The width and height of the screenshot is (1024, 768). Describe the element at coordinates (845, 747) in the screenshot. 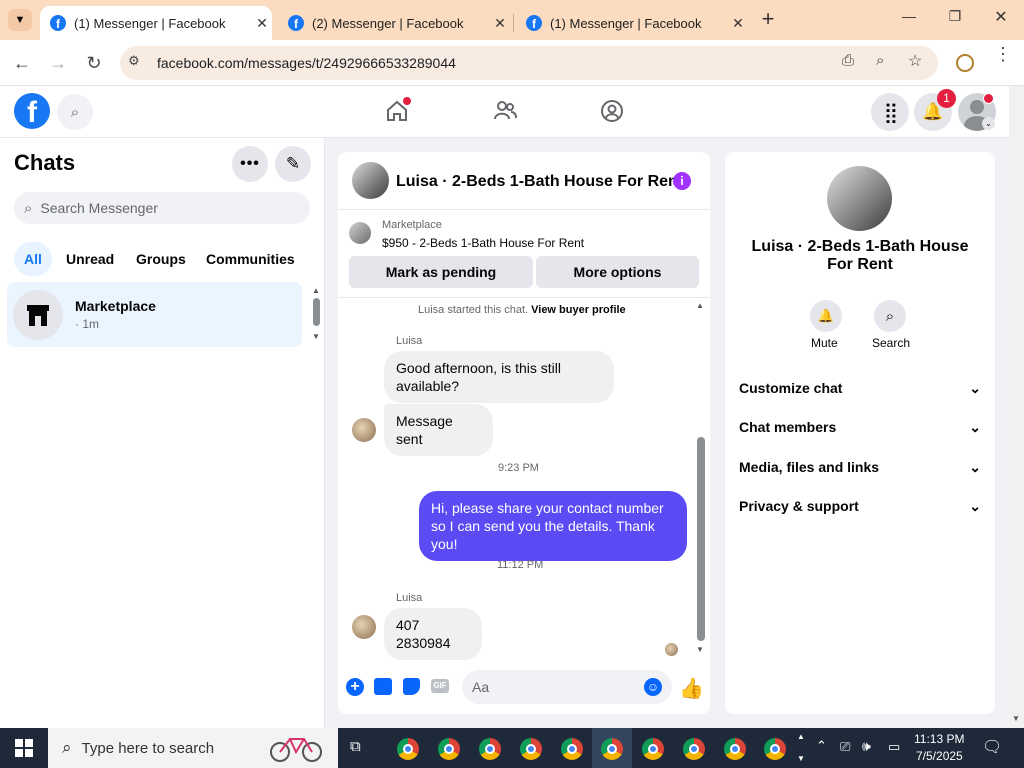

I see `meet-now-icon: ⎚` at that location.